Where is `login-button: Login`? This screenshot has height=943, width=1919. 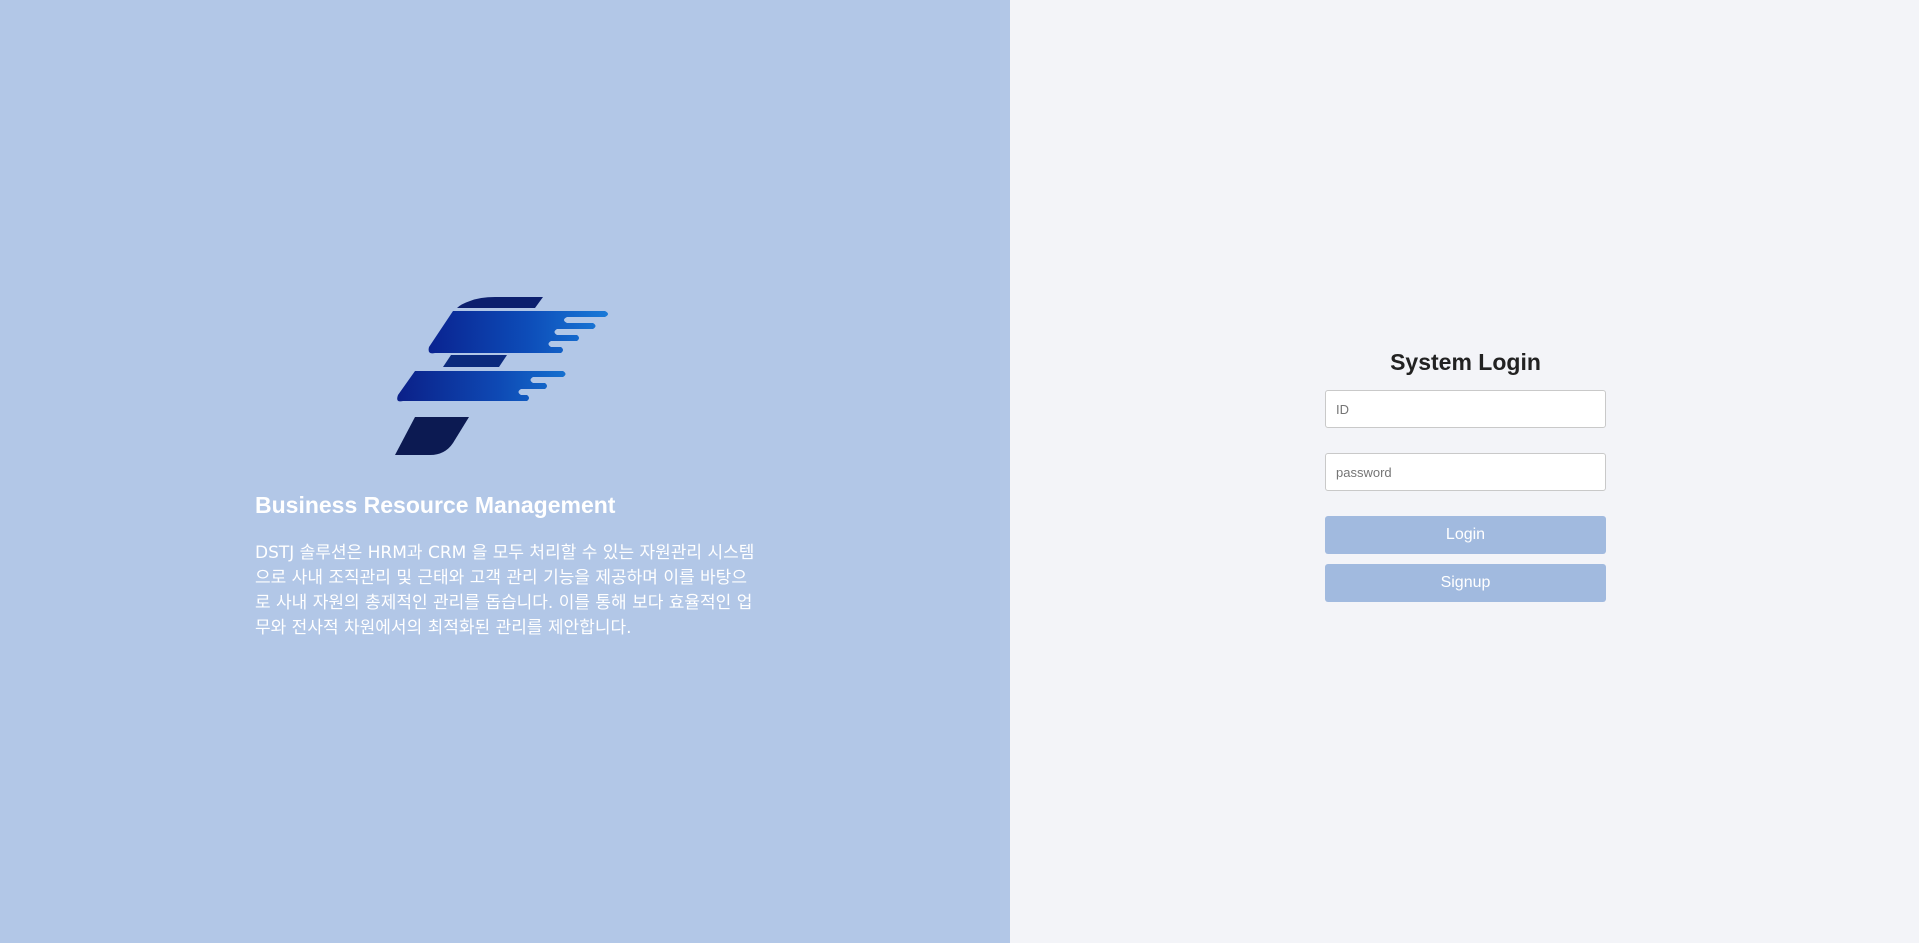 login-button: Login is located at coordinates (1465, 535).